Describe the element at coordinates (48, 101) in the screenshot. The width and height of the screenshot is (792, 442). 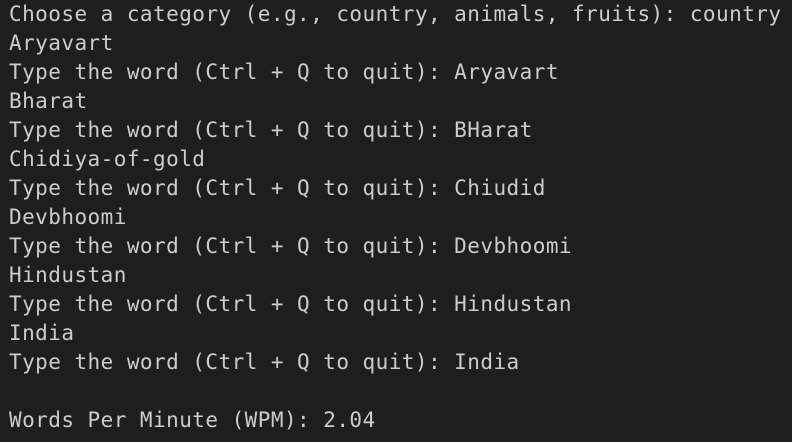
I see `target-word-line: Bharat` at that location.